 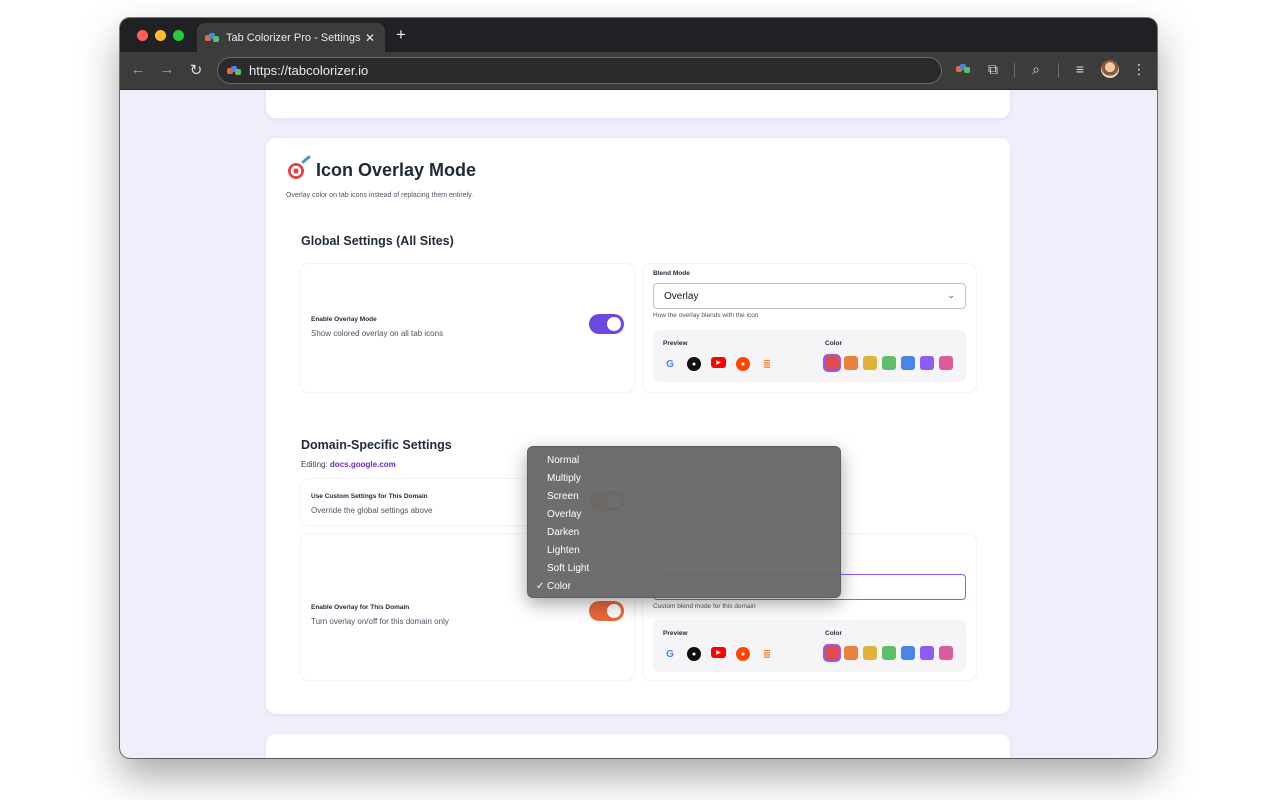 I want to click on maximize-window-button, so click(x=178, y=35).